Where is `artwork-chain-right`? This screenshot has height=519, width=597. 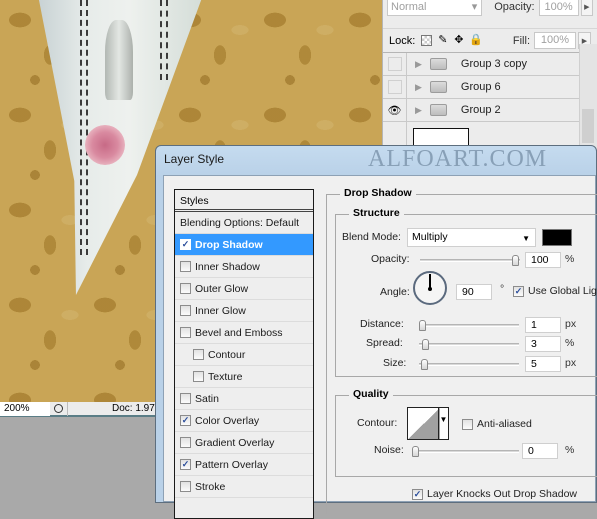 artwork-chain-right is located at coordinates (164, 40).